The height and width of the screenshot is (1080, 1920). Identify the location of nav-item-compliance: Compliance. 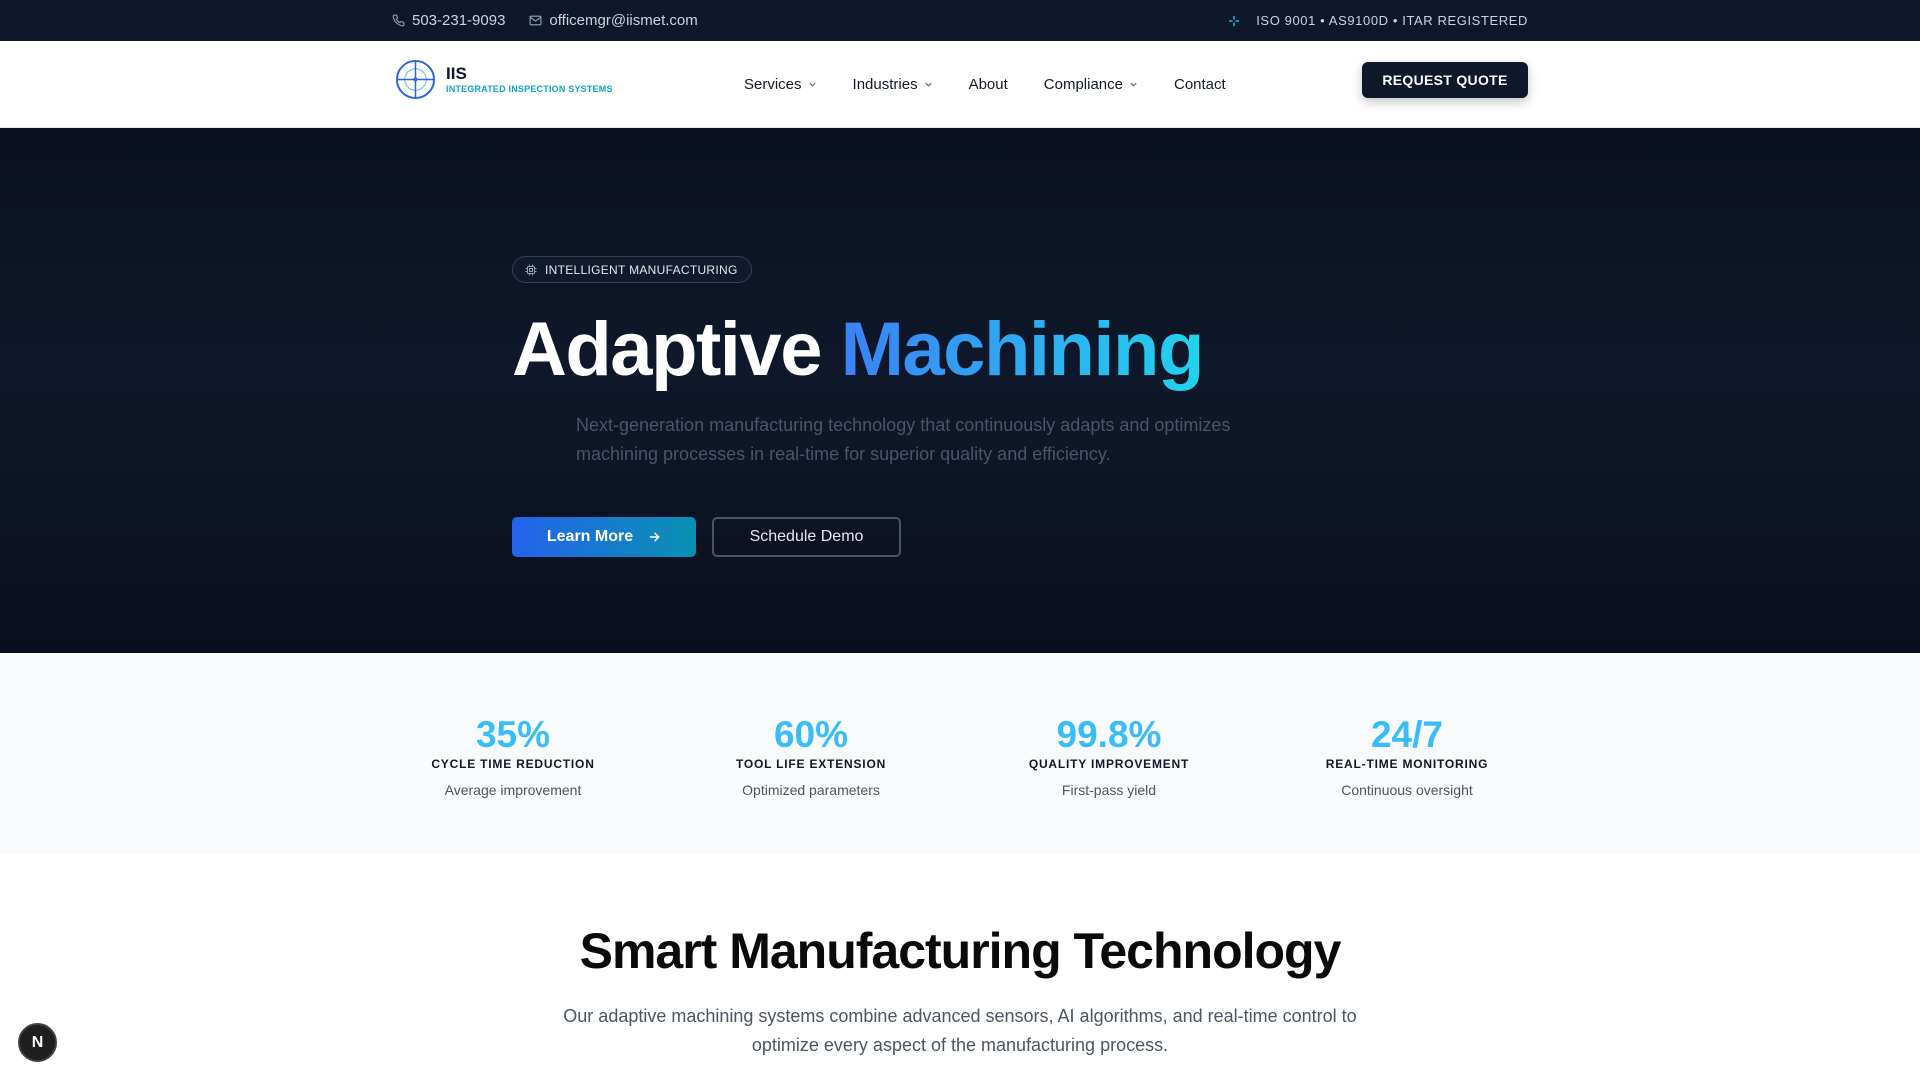
(1091, 84).